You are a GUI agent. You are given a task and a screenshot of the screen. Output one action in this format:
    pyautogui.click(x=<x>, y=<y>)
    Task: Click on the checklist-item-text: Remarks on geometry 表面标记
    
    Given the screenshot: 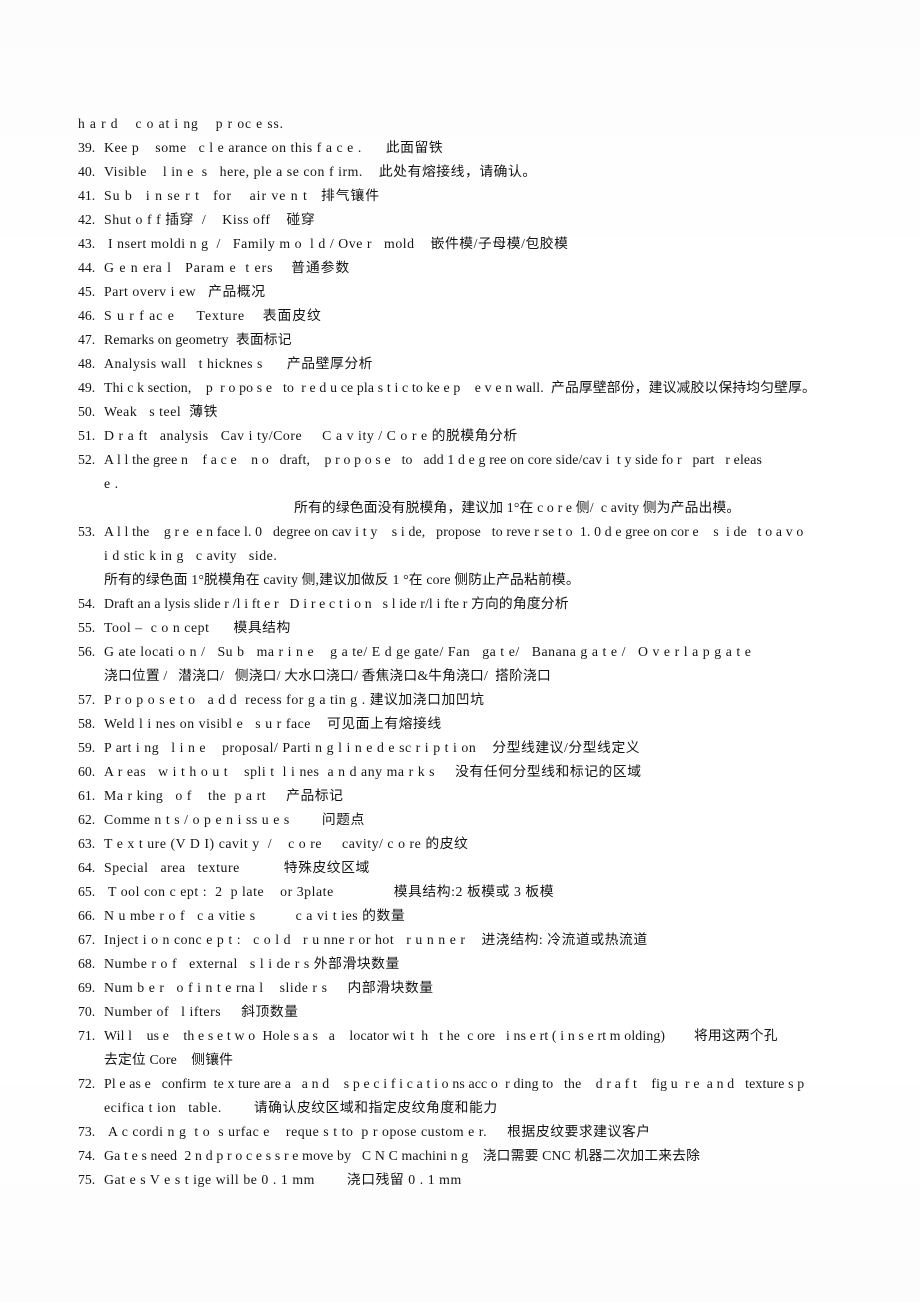 What is the action you would take?
    pyautogui.click(x=198, y=339)
    